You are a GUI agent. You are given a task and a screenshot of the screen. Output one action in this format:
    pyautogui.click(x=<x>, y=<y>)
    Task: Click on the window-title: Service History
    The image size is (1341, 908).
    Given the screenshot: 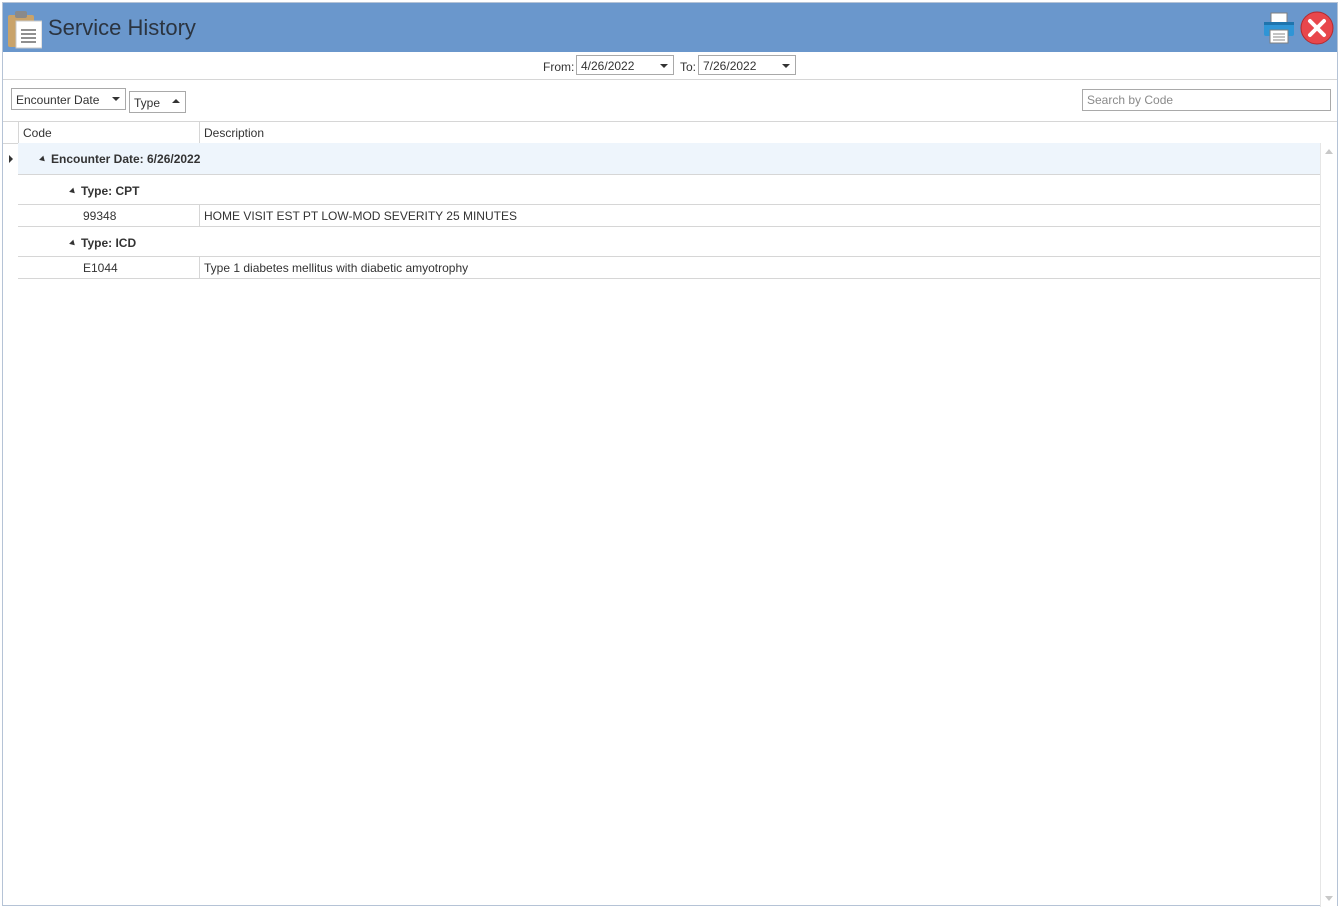 What is the action you would take?
    pyautogui.click(x=122, y=27)
    